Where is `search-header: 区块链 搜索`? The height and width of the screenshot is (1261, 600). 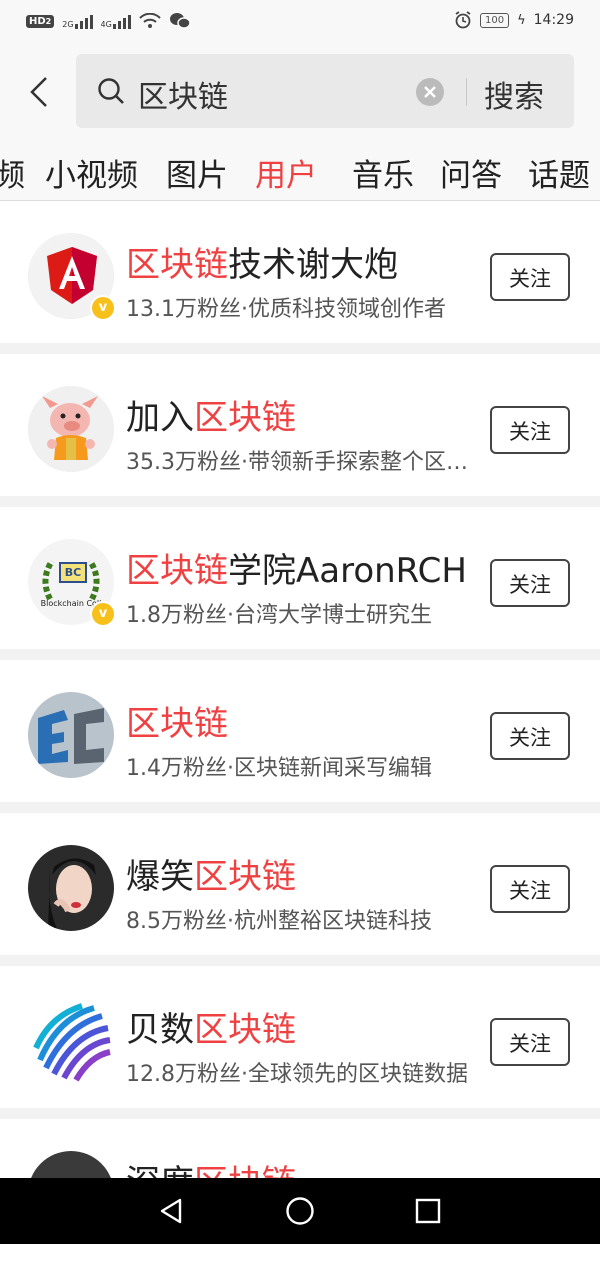
search-header: 区块链 搜索 is located at coordinates (300, 94).